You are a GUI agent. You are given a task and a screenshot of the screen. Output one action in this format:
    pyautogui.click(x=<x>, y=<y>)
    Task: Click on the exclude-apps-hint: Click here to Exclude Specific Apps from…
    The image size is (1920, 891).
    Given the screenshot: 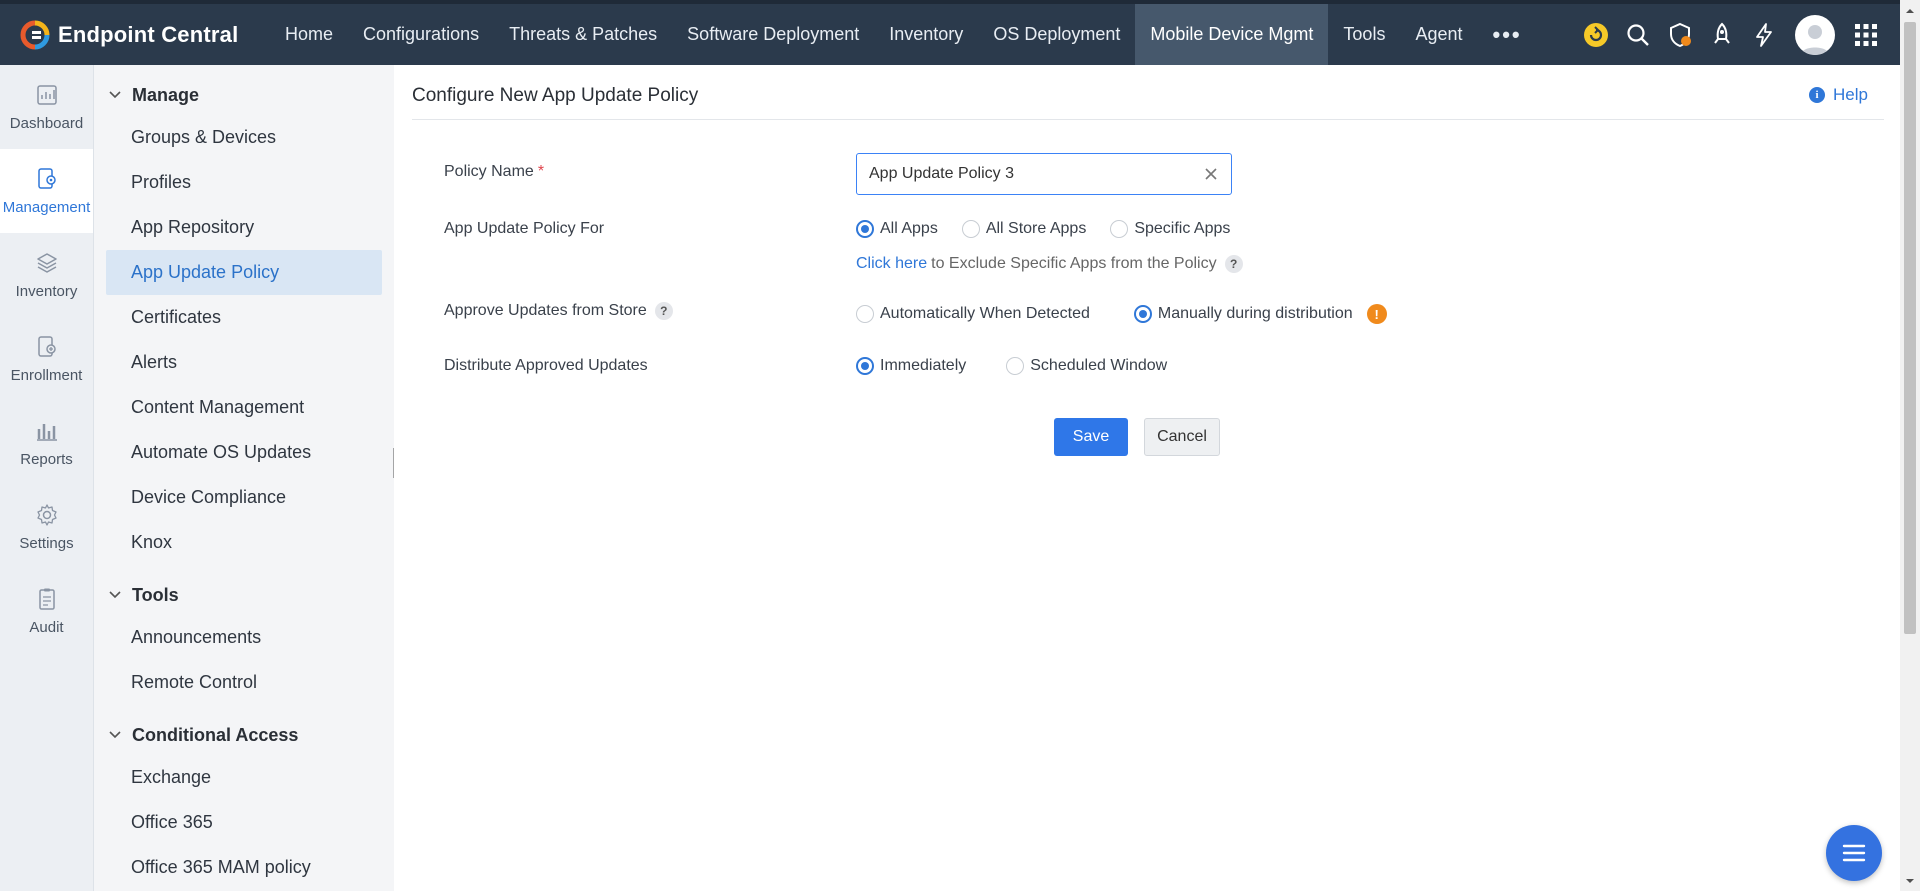 What is the action you would take?
    pyautogui.click(x=1049, y=264)
    